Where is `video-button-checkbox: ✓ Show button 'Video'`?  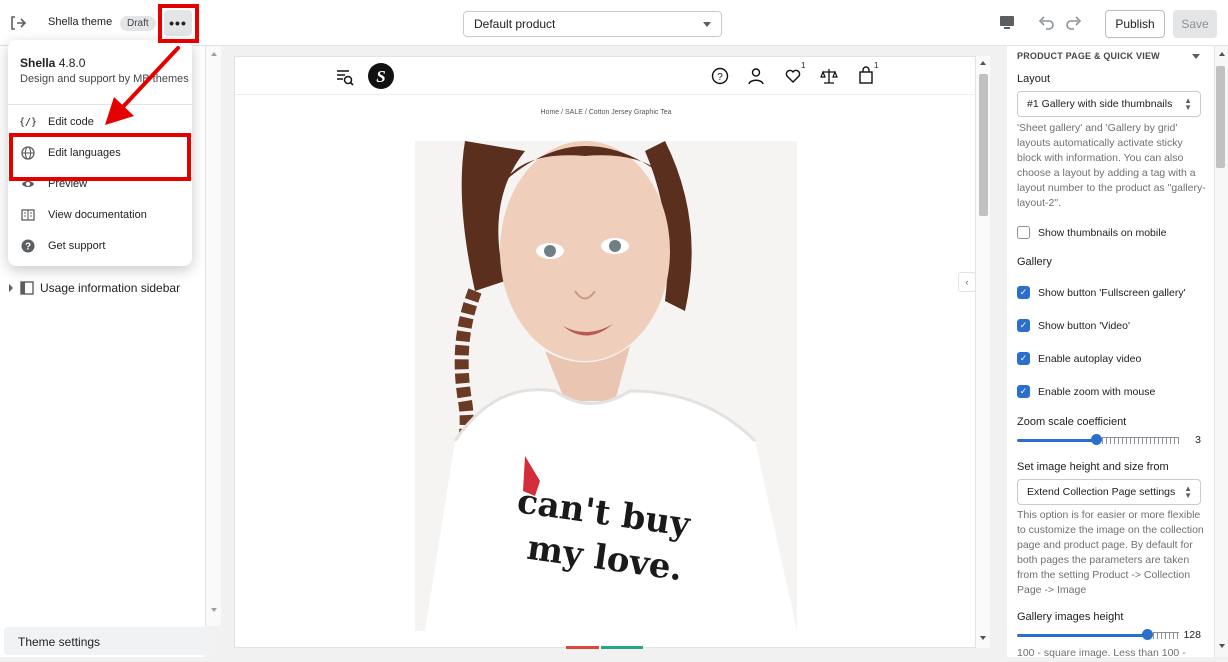
video-button-checkbox: ✓ Show button 'Video' is located at coordinates (1073, 325).